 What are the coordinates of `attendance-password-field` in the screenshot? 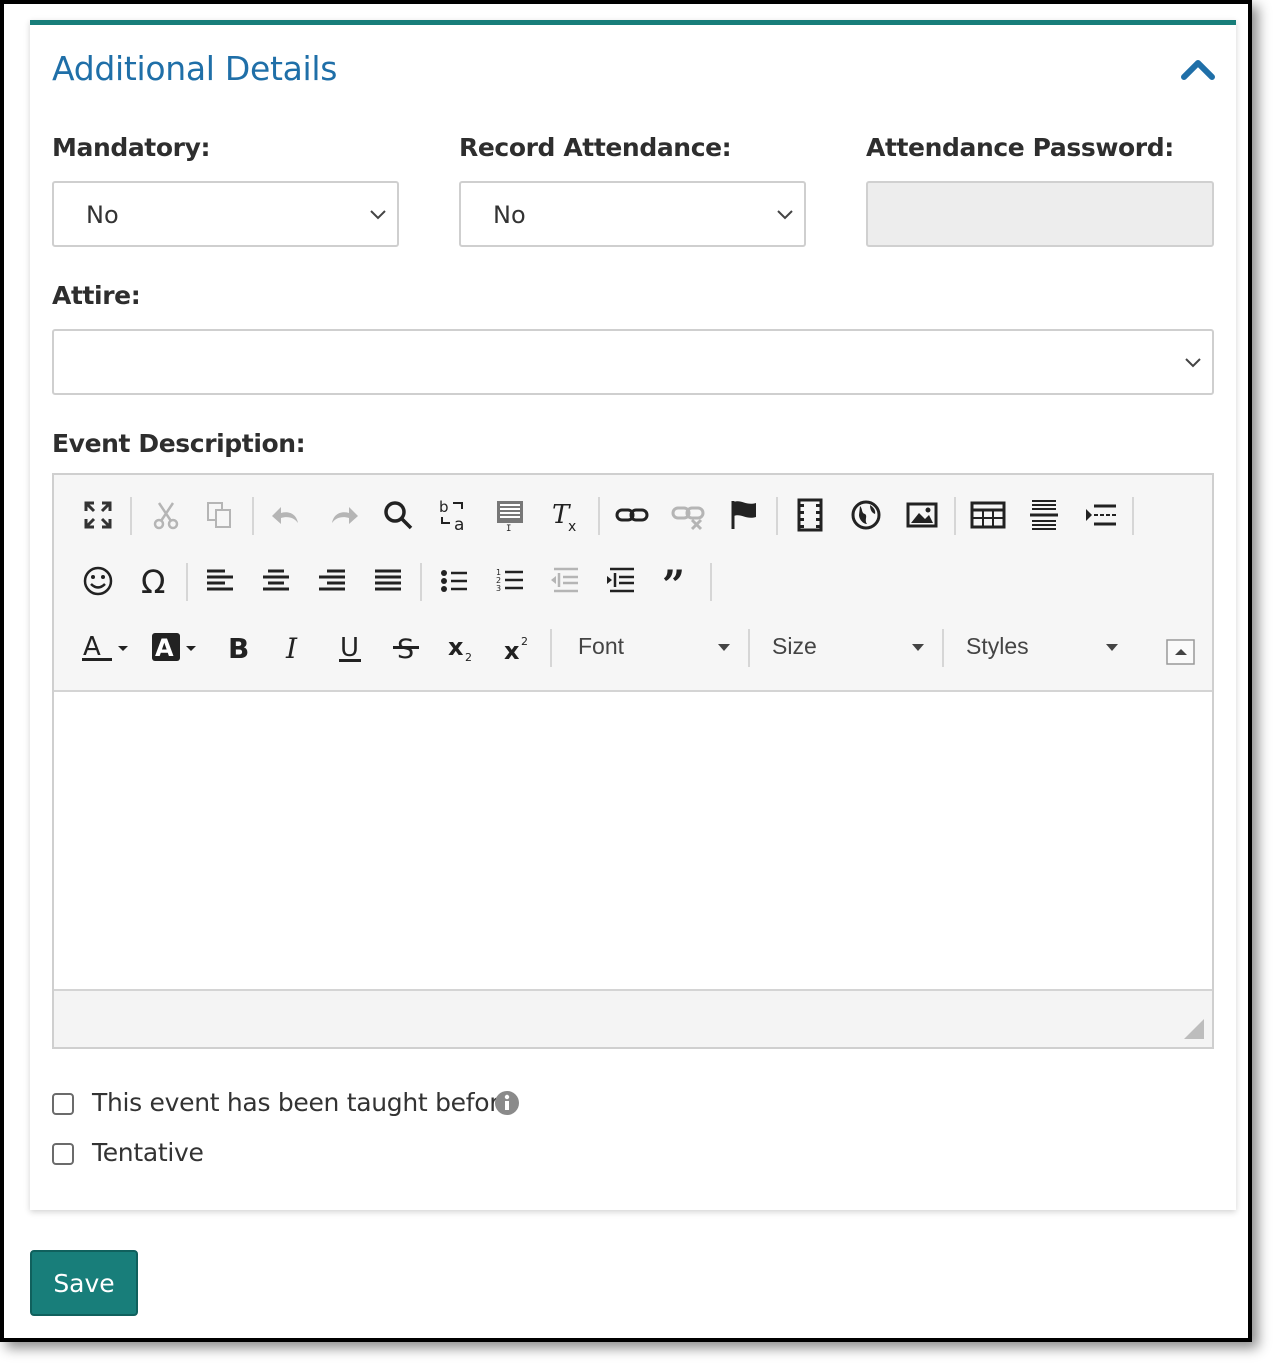 It's located at (1040, 214).